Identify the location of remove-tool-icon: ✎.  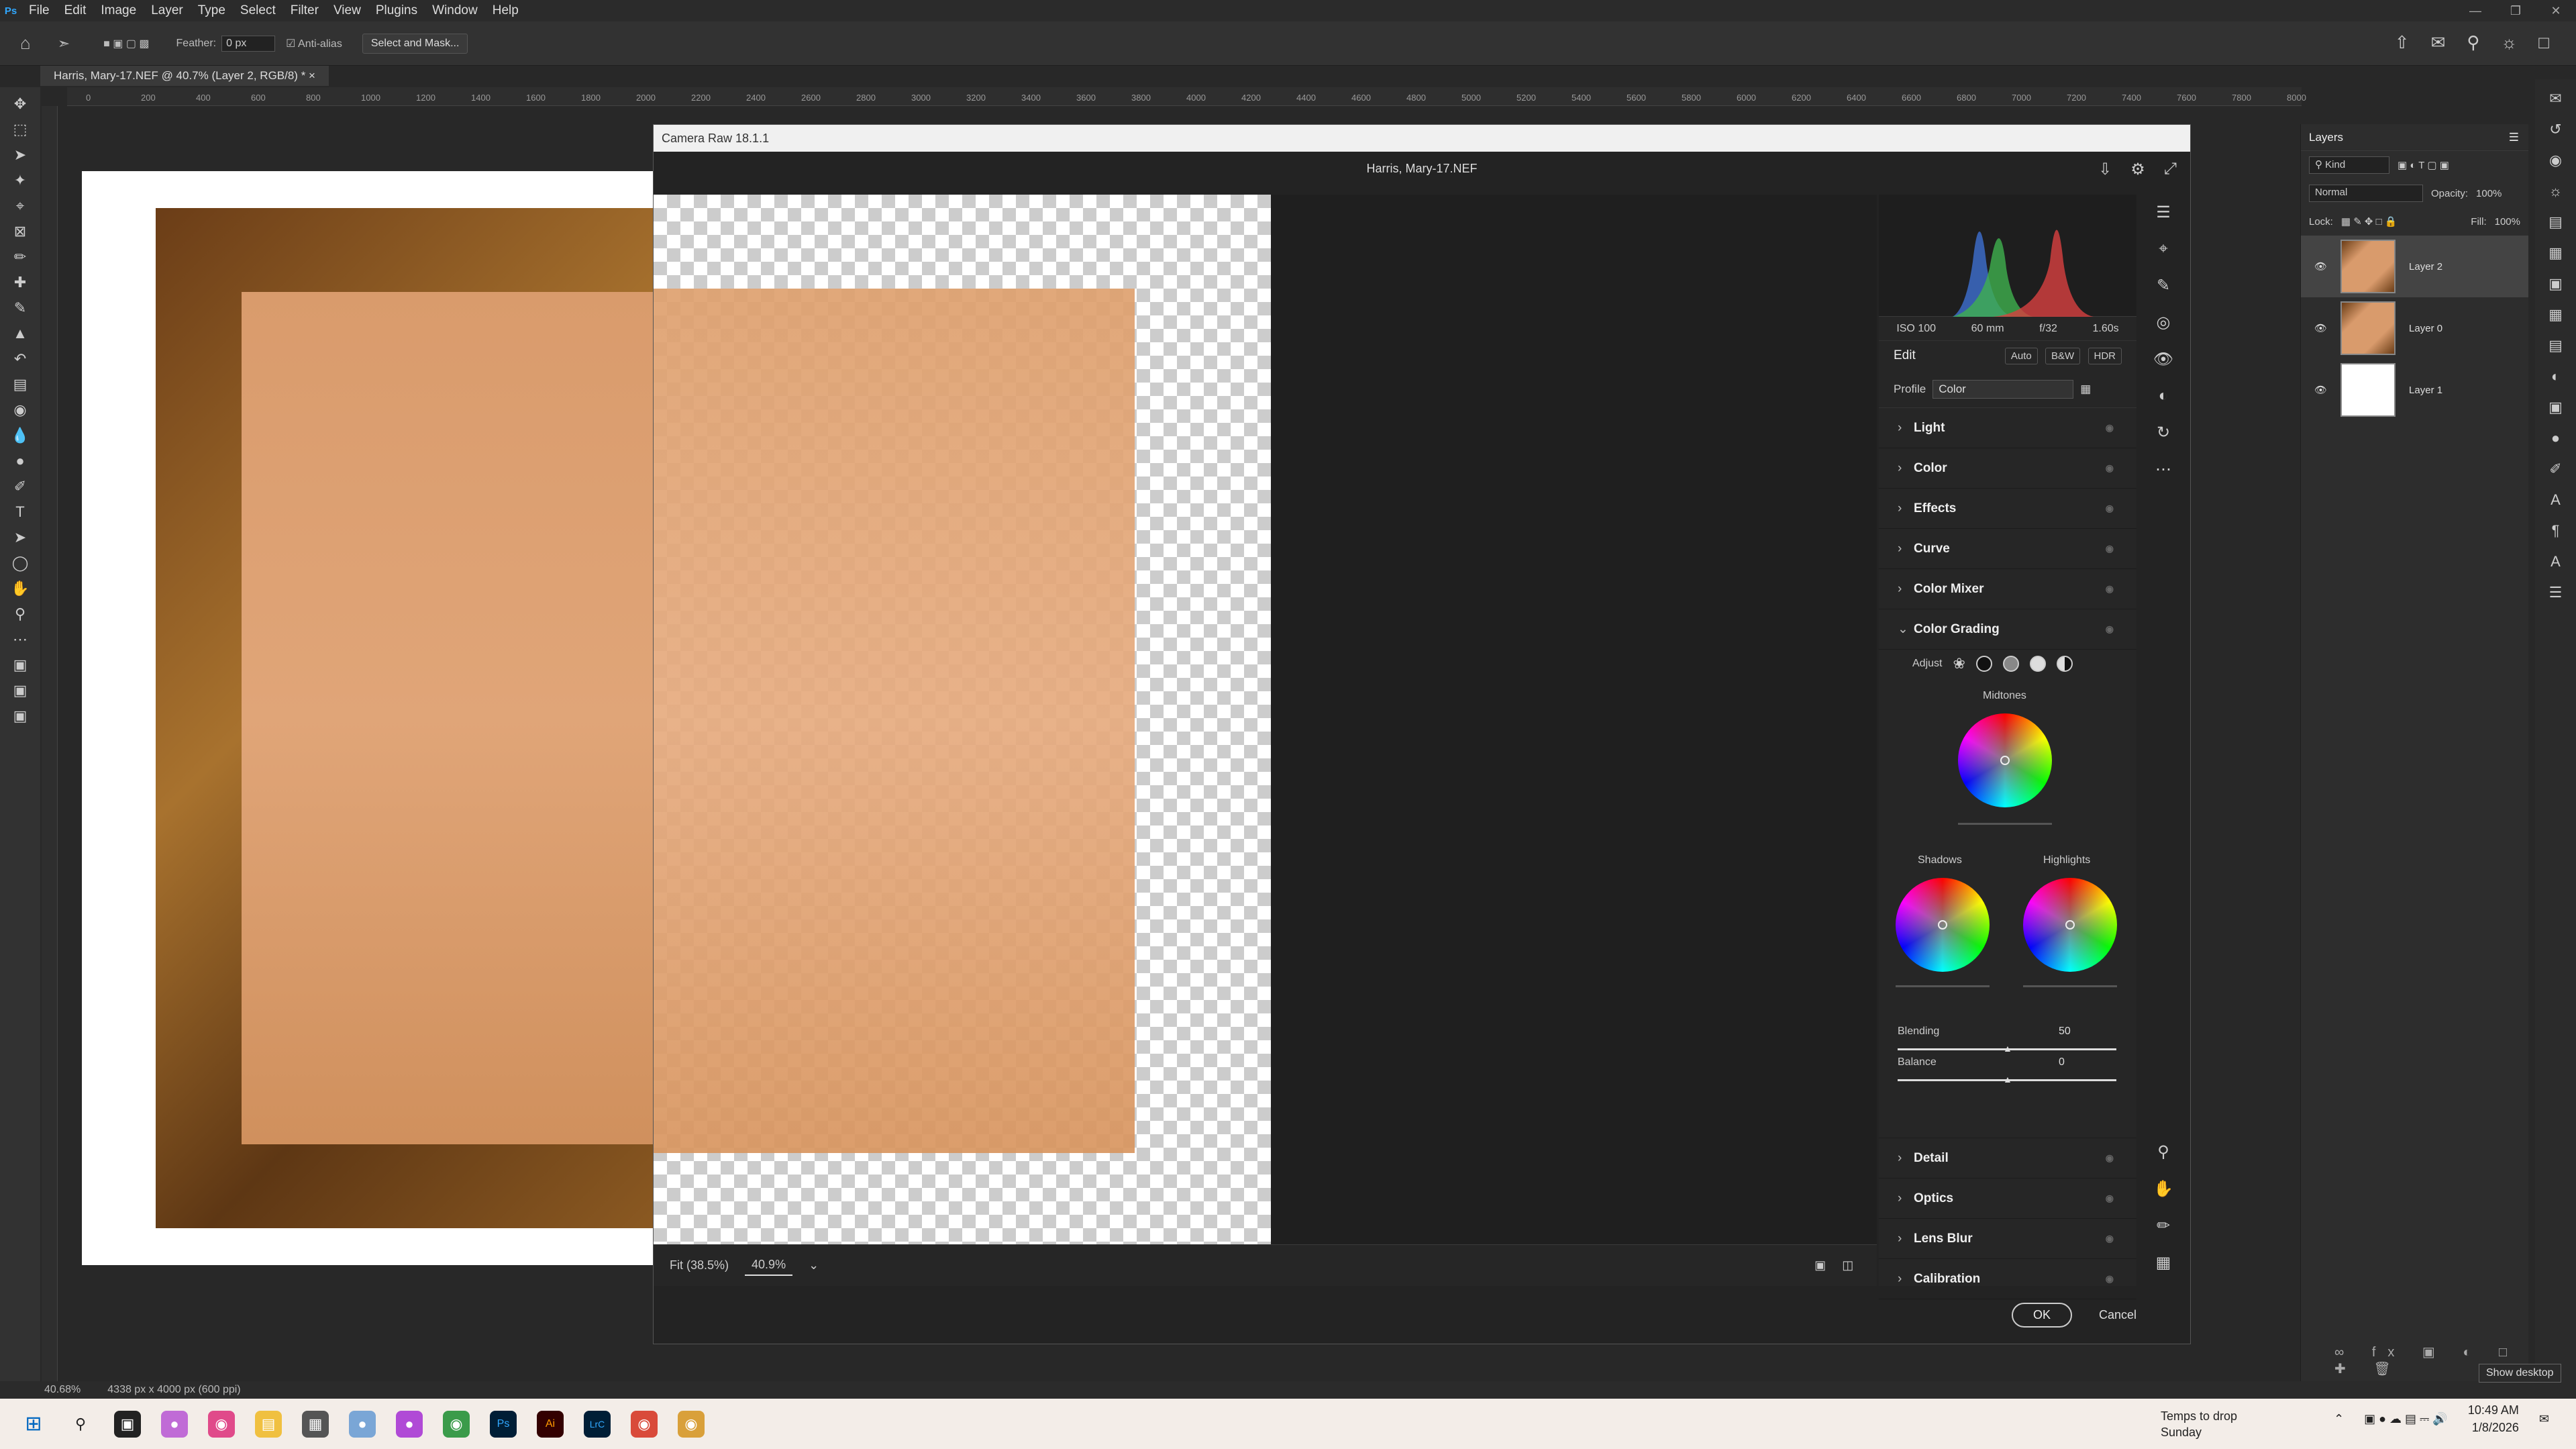
(2163, 285).